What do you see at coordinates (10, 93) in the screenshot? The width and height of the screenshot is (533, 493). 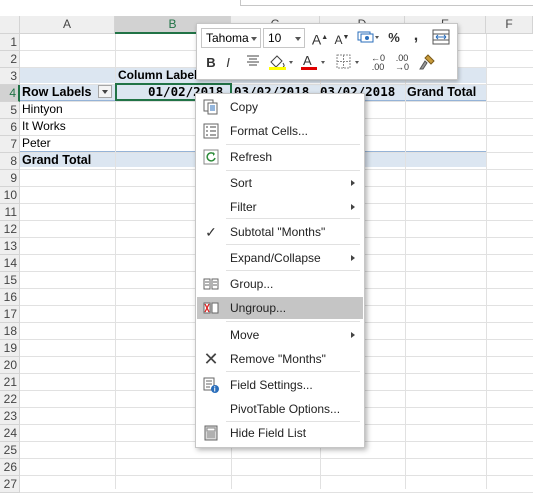 I see `row-header-4: 4` at bounding box center [10, 93].